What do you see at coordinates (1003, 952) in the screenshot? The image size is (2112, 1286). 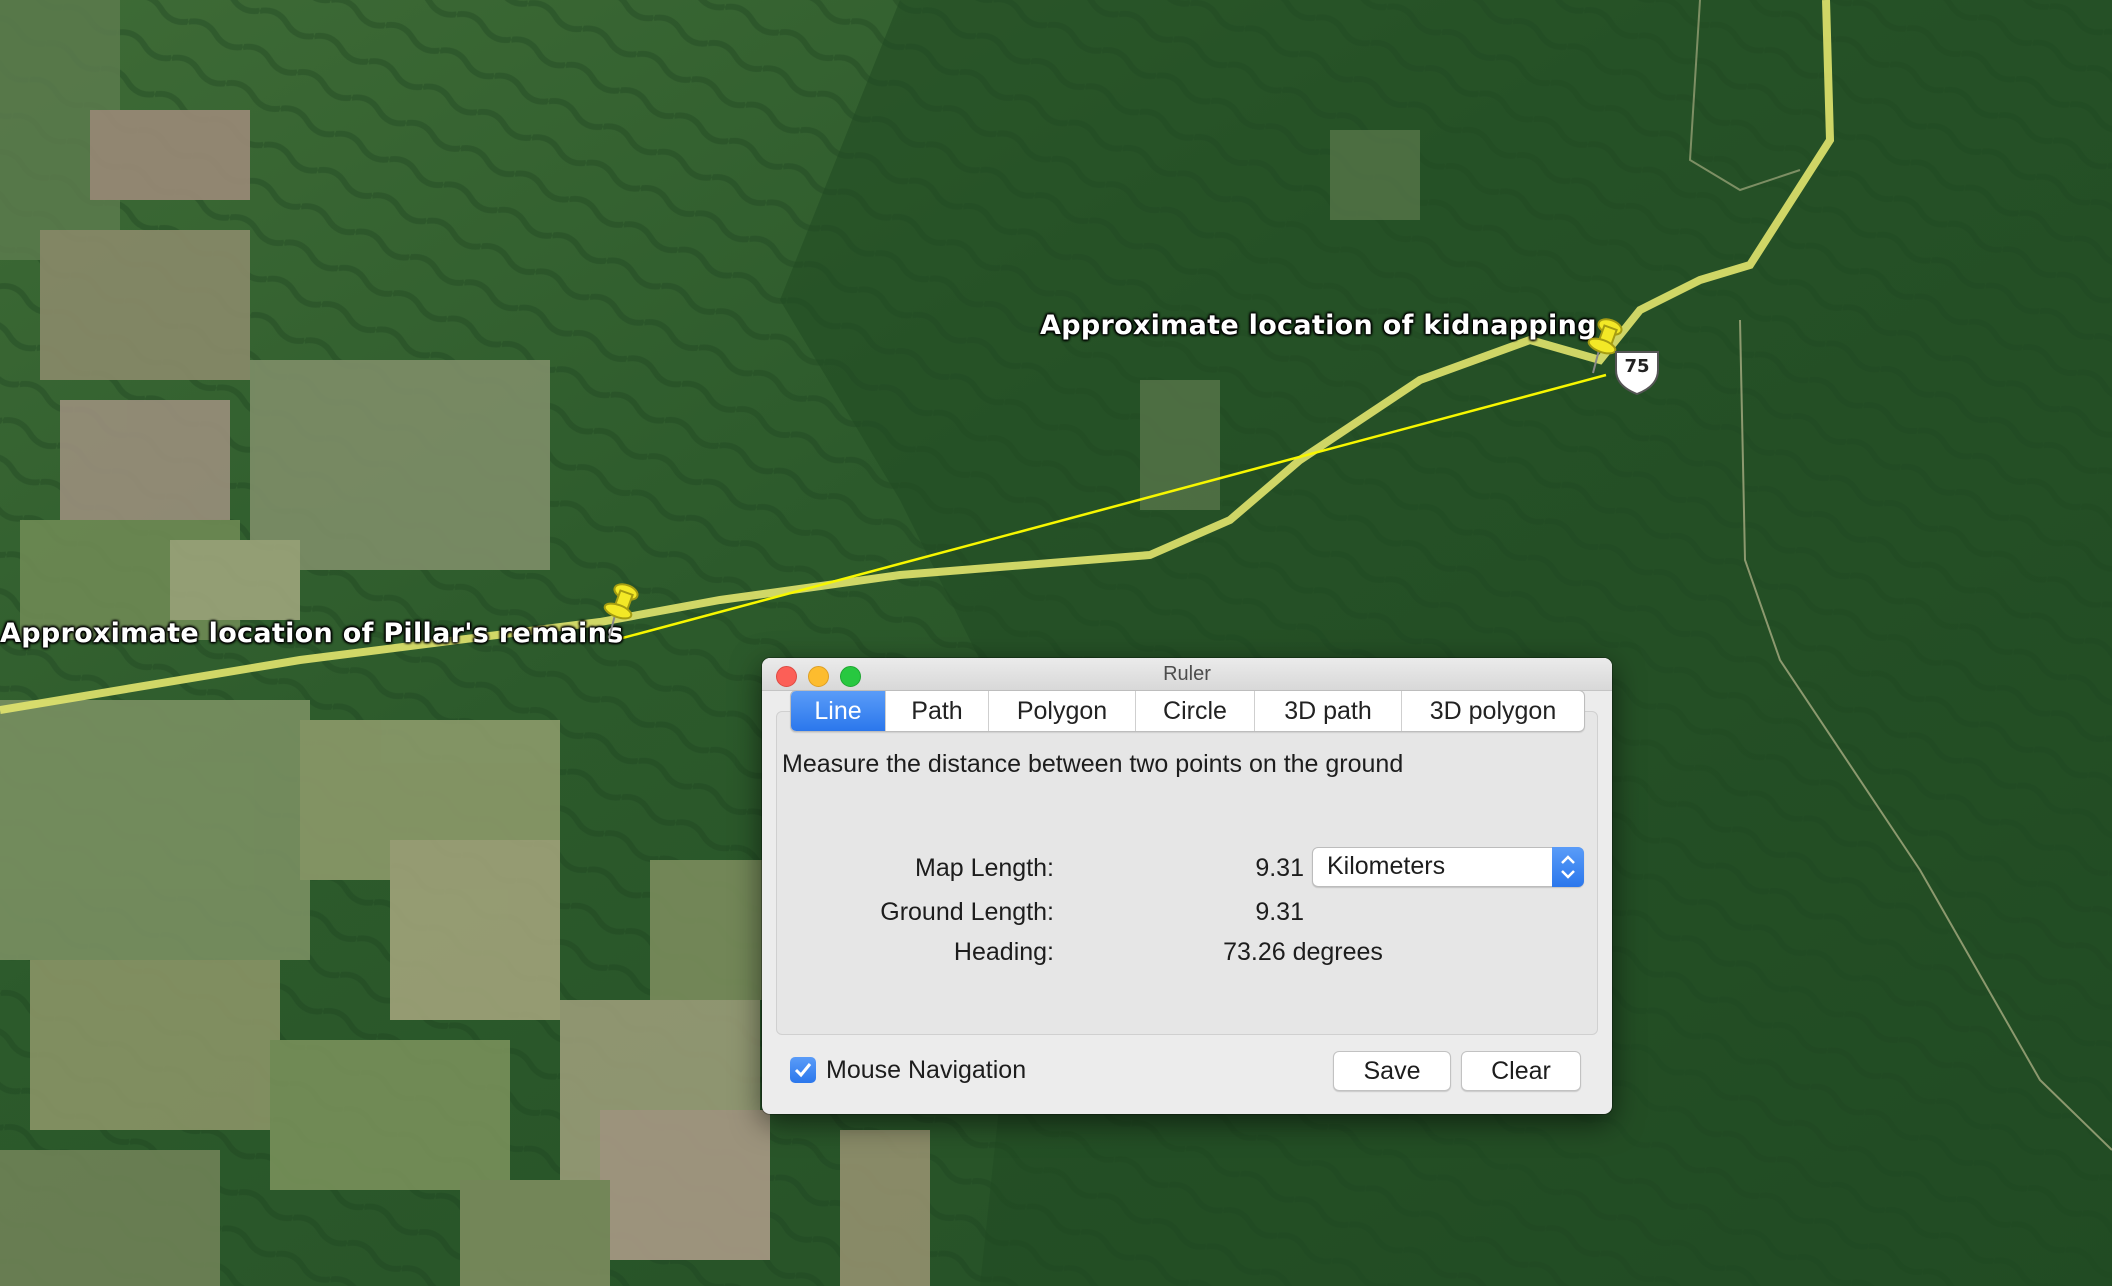 I see `heading-label: Heading:` at bounding box center [1003, 952].